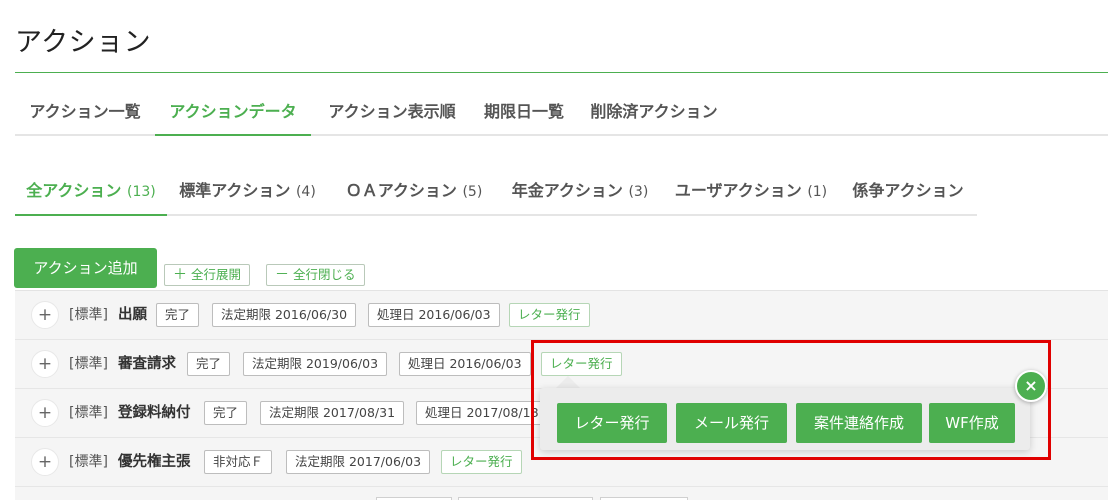  What do you see at coordinates (315, 364) in the screenshot?
I see `legal-deadline-badge: 法定期限 2019/06/03` at bounding box center [315, 364].